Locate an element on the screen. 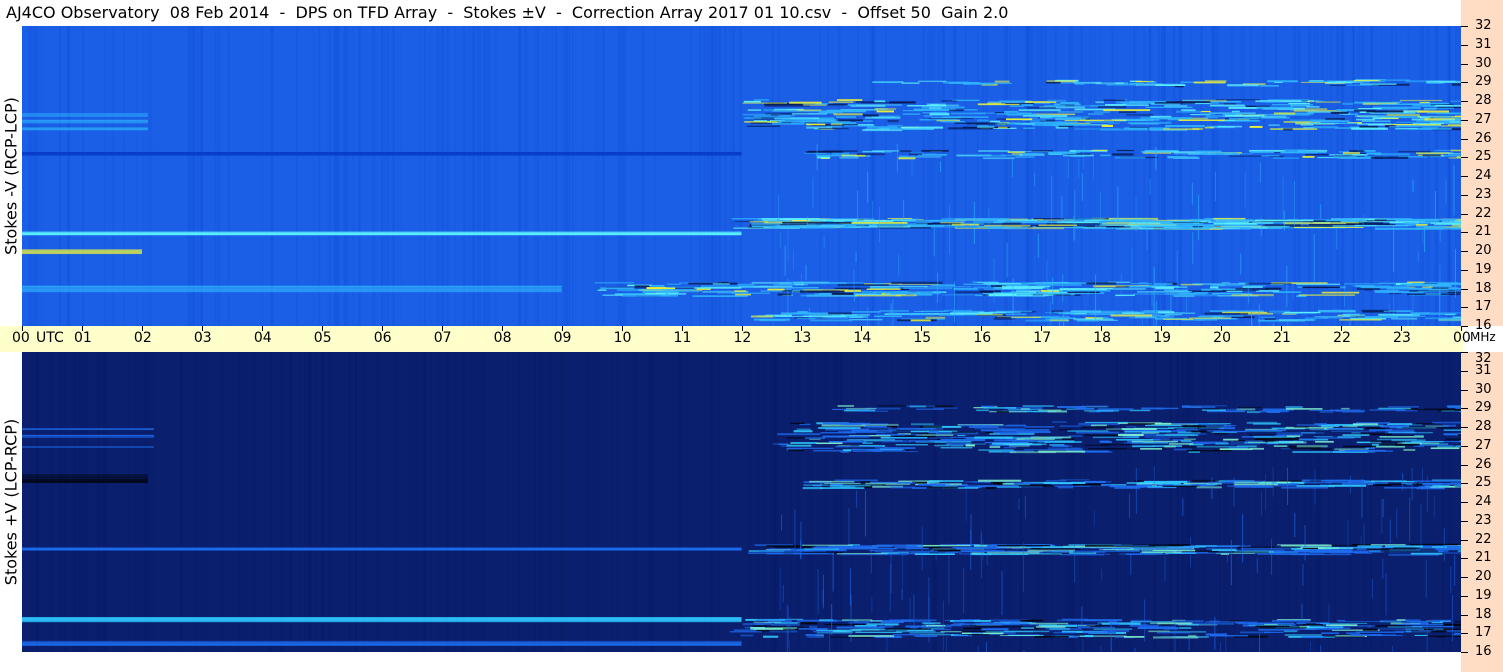 The width and height of the screenshot is (1503, 672). time-tick-label: 20 is located at coordinates (1222, 338).